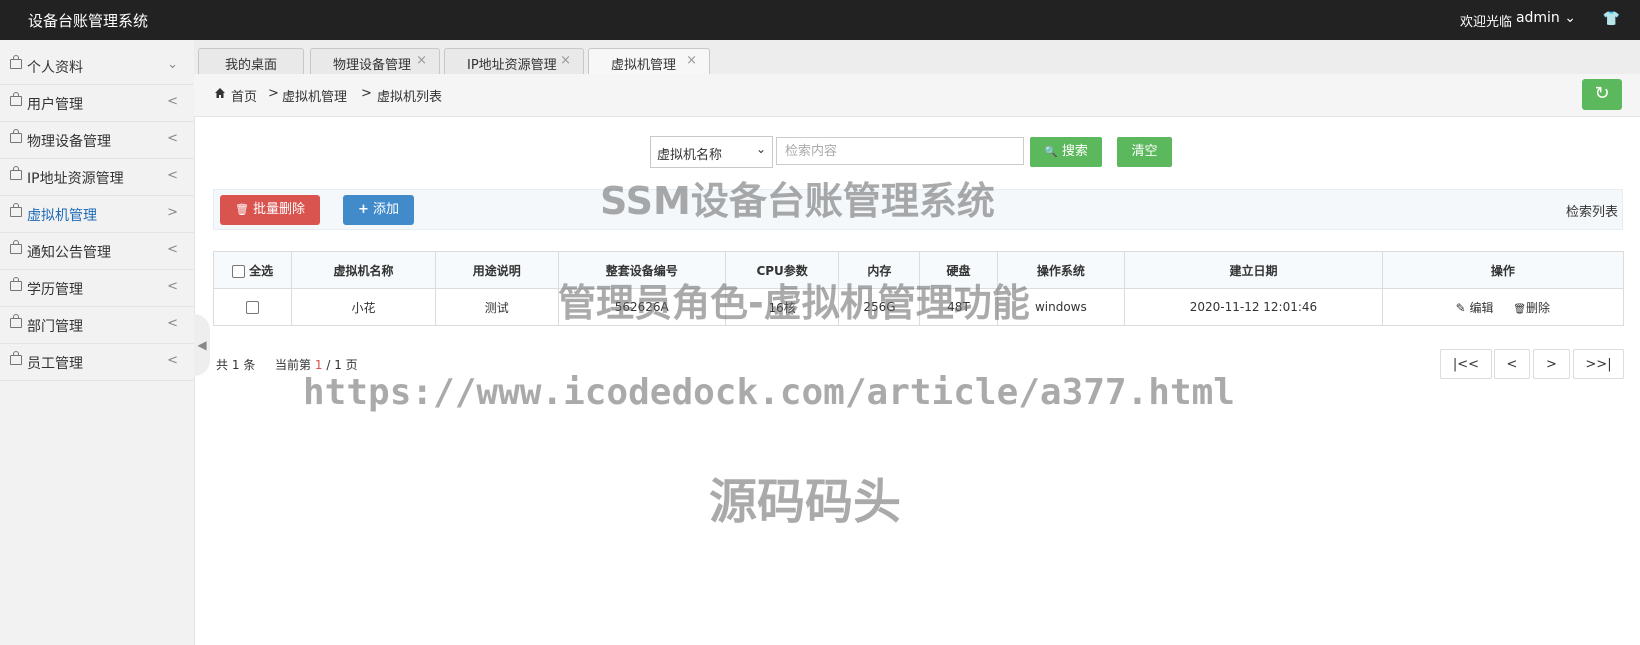  I want to click on breadcrumb: 首页 > 虚拟机管理 > 虚拟机列表 ↻, so click(917, 95).